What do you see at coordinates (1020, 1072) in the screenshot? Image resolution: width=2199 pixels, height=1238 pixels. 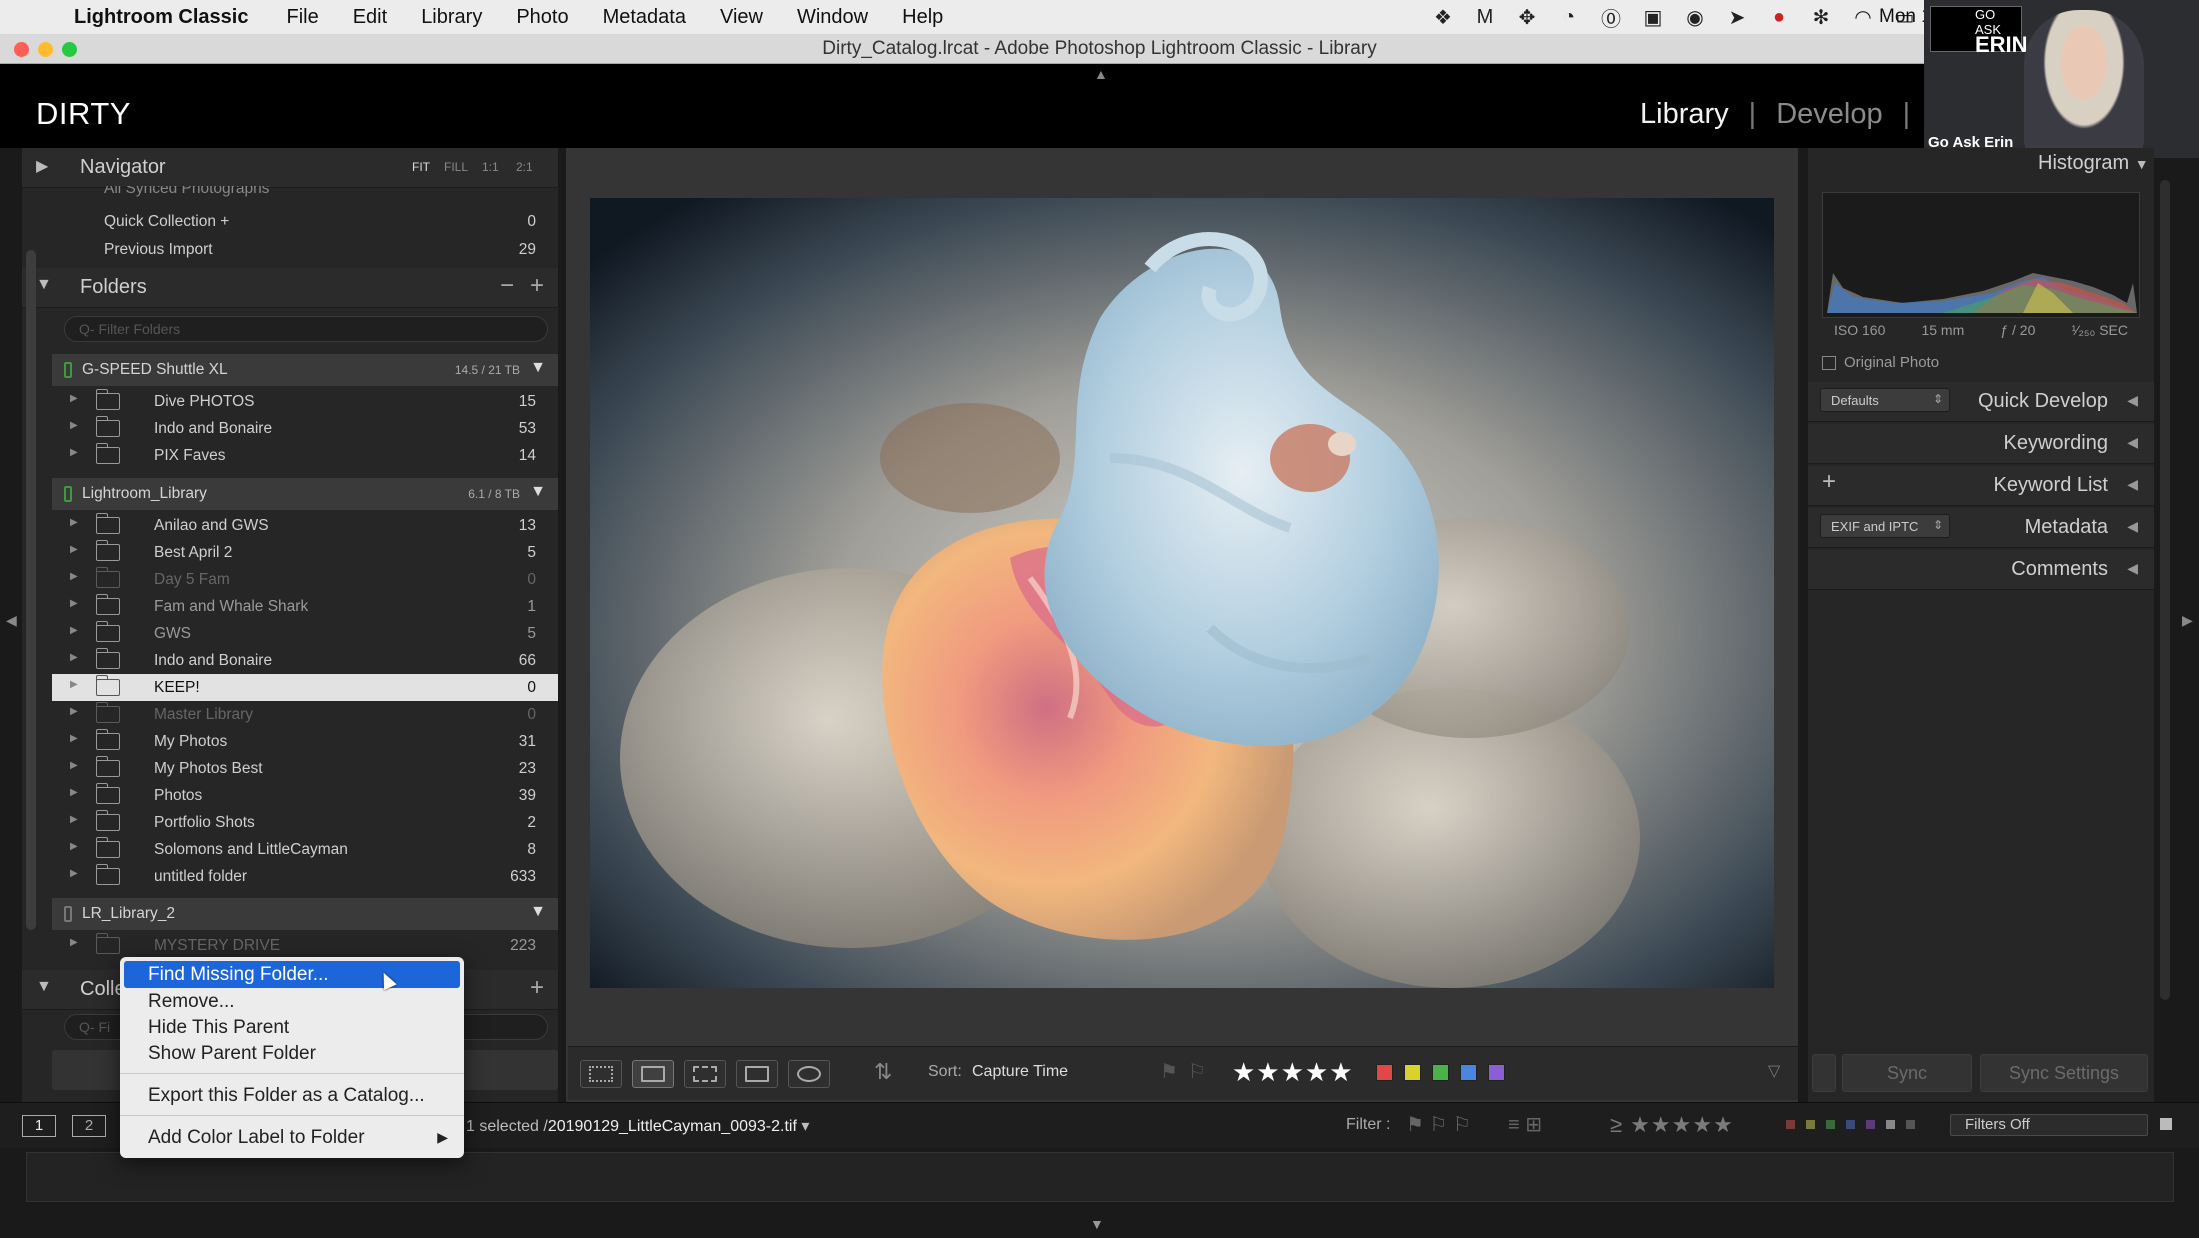 I see `sort-select: Capture Time` at bounding box center [1020, 1072].